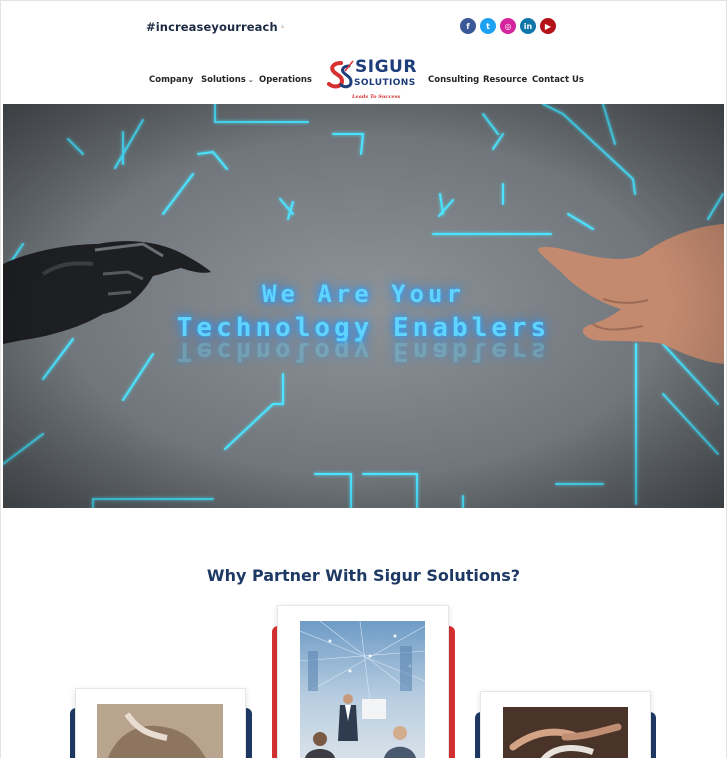 The width and height of the screenshot is (727, 758). Describe the element at coordinates (385, 83) in the screenshot. I see `logo-word-solutions: SOLUTIONS` at that location.